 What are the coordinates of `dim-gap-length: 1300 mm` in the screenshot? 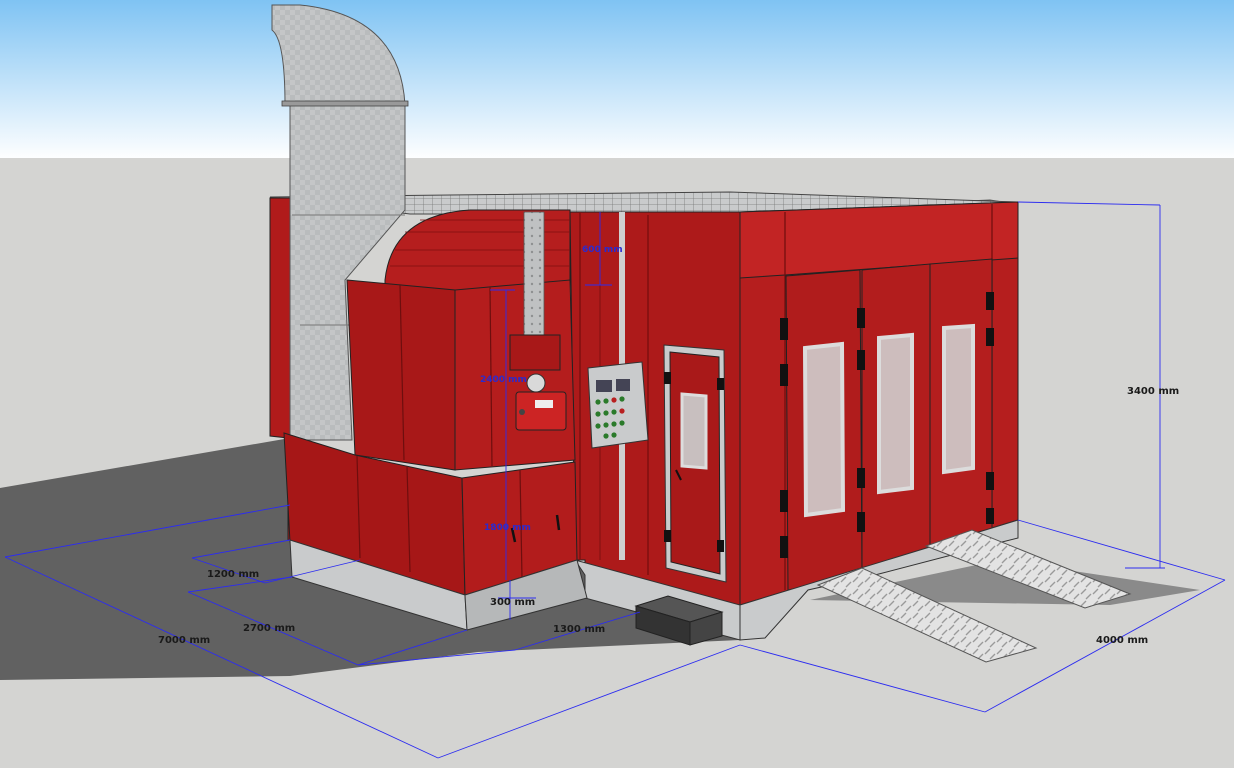 It's located at (579, 629).